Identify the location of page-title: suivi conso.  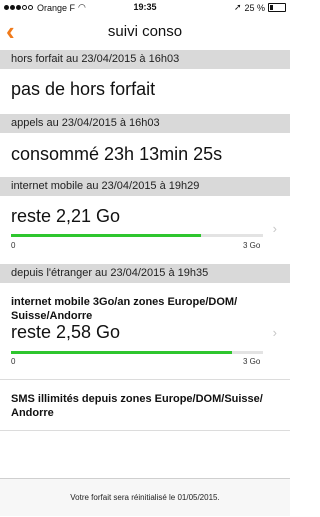
(145, 31).